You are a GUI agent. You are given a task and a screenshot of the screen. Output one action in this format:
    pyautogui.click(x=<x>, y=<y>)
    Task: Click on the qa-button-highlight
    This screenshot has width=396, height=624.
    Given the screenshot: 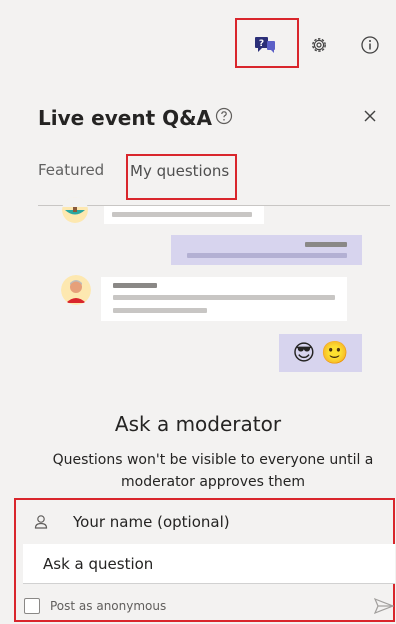 What is the action you would take?
    pyautogui.click(x=267, y=43)
    